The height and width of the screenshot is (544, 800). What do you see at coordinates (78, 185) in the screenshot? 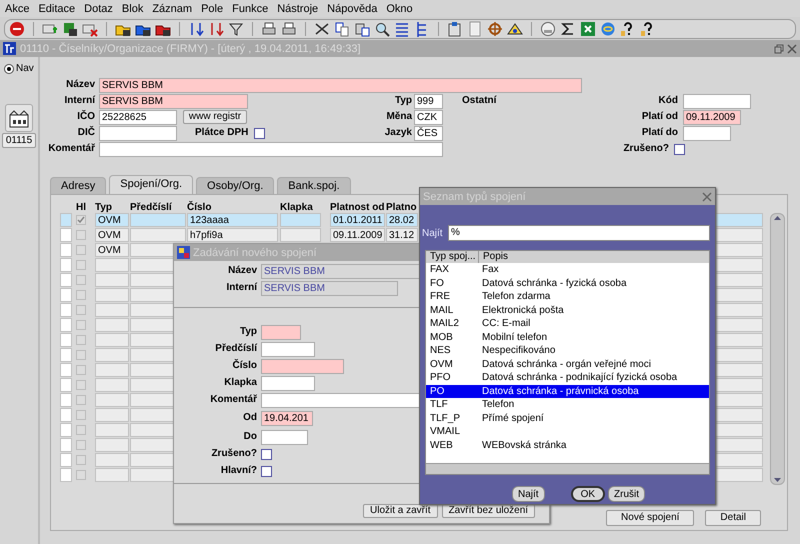
I see `tab: Adresy` at bounding box center [78, 185].